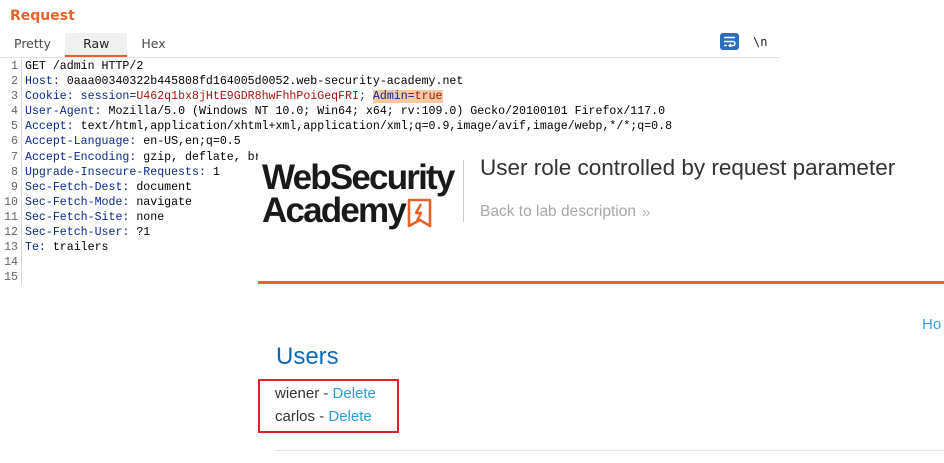  Describe the element at coordinates (11, 67) in the screenshot. I see `line-number: 1` at that location.